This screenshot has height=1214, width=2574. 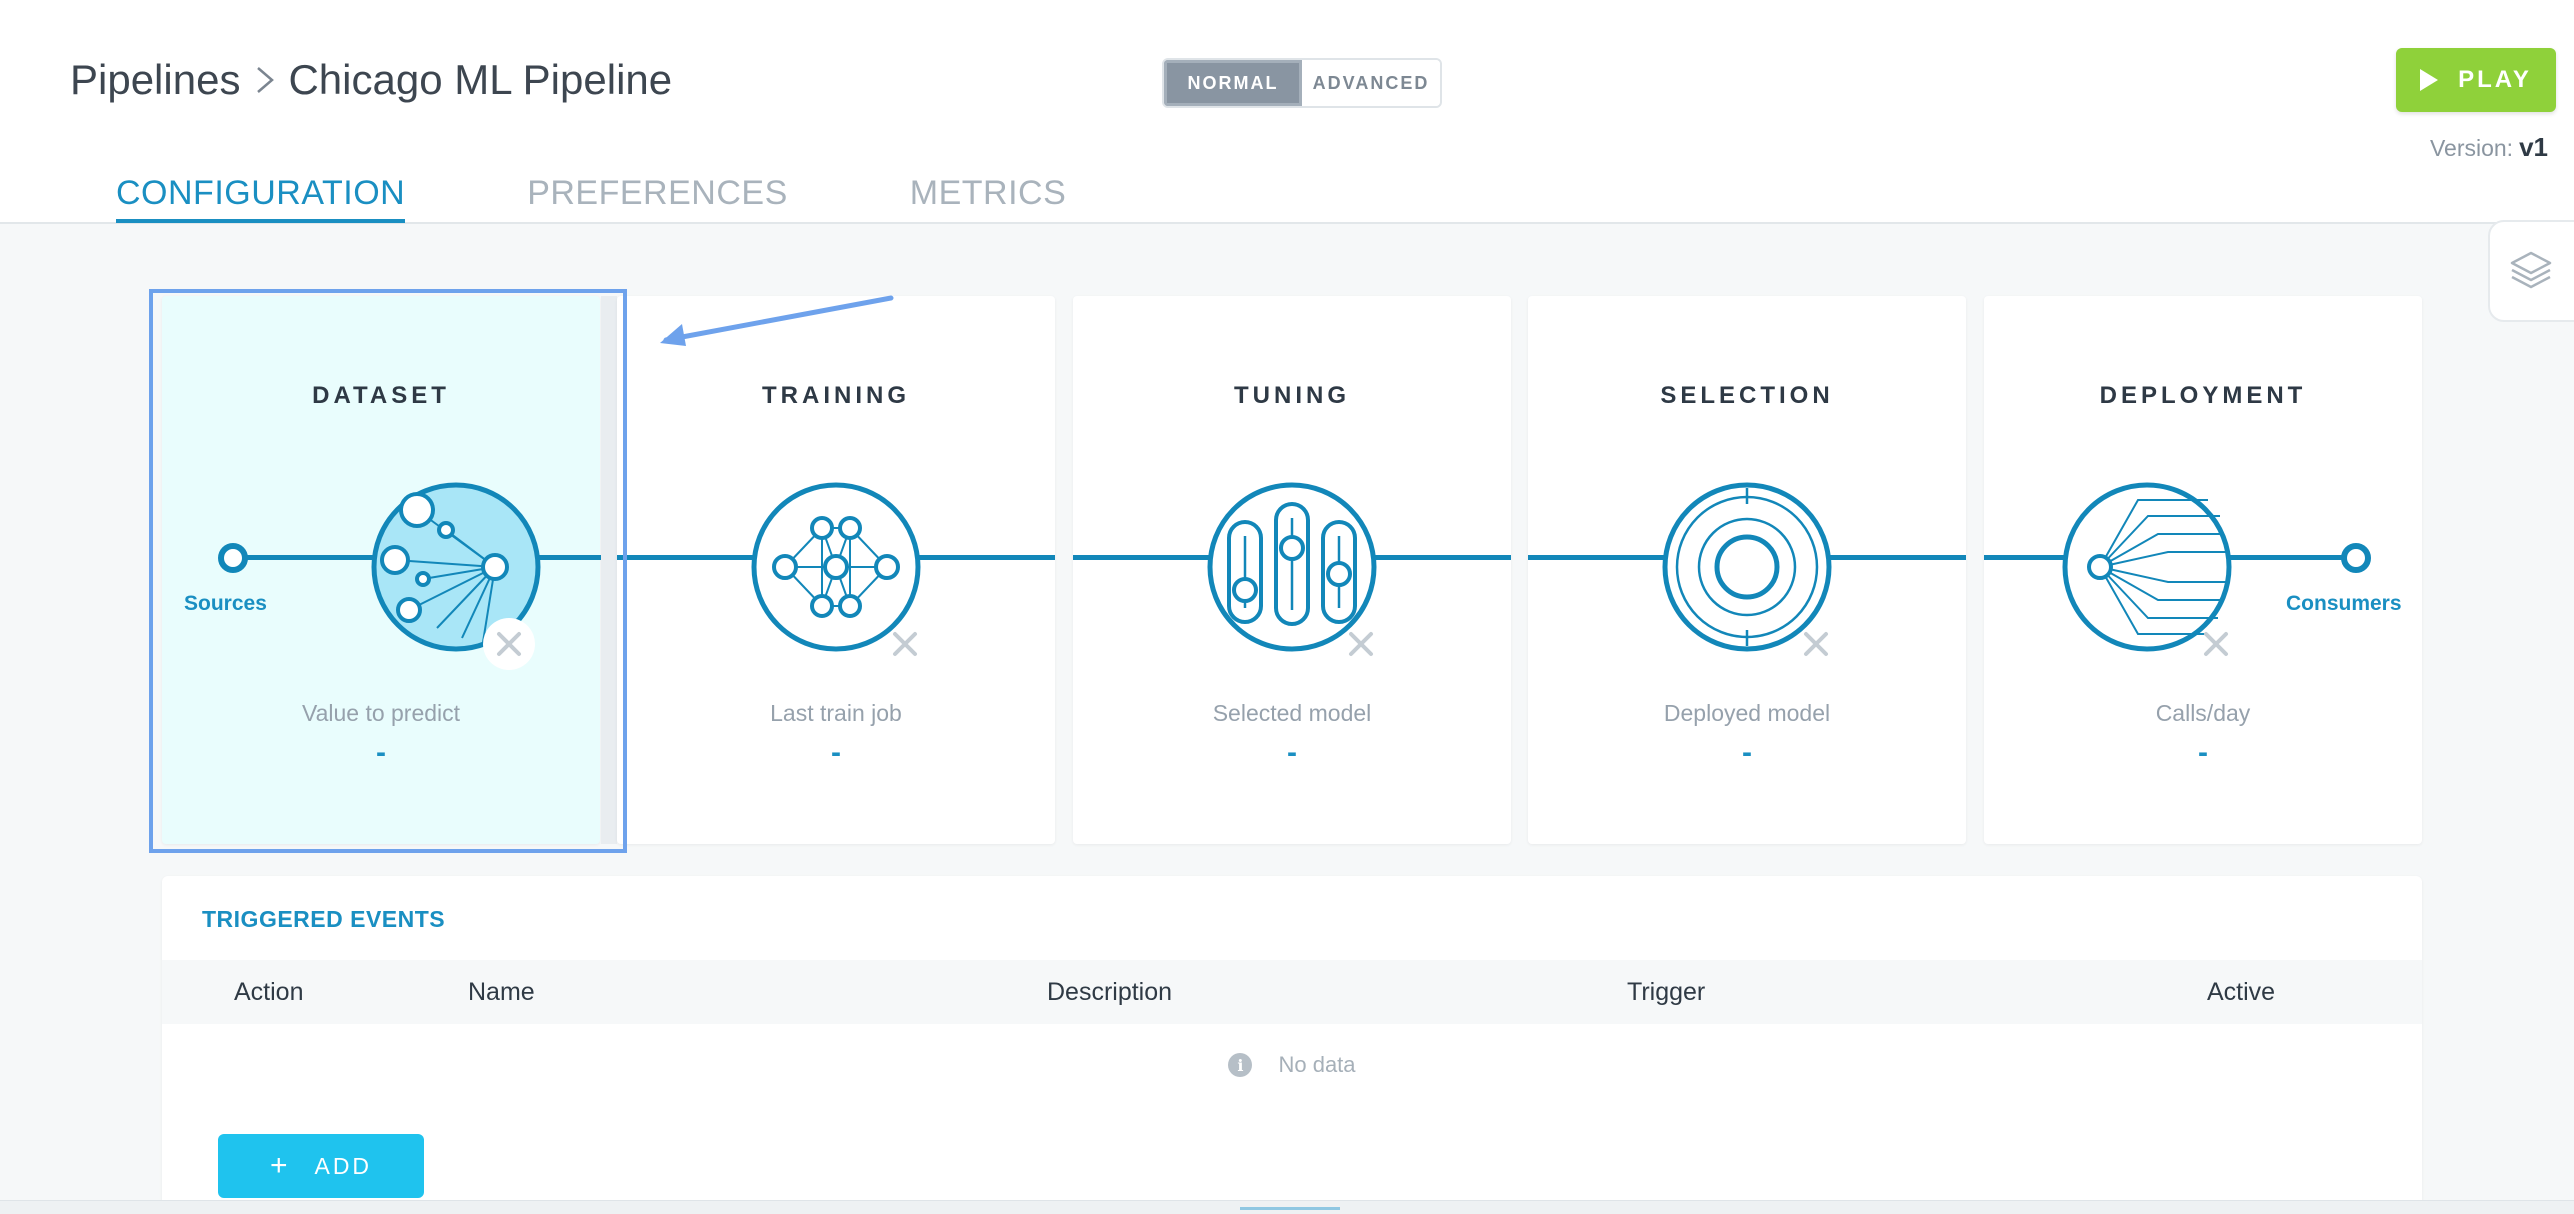 I want to click on column-header-name: Name, so click(x=501, y=992).